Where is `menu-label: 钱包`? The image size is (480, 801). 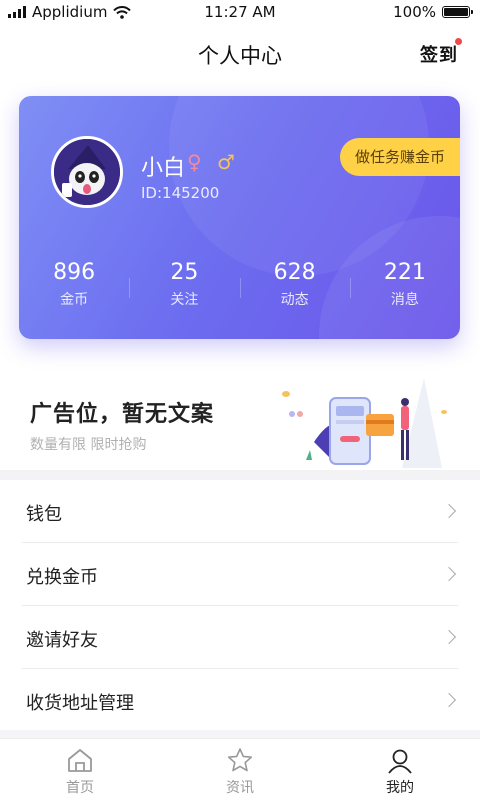 menu-label: 钱包 is located at coordinates (44, 514).